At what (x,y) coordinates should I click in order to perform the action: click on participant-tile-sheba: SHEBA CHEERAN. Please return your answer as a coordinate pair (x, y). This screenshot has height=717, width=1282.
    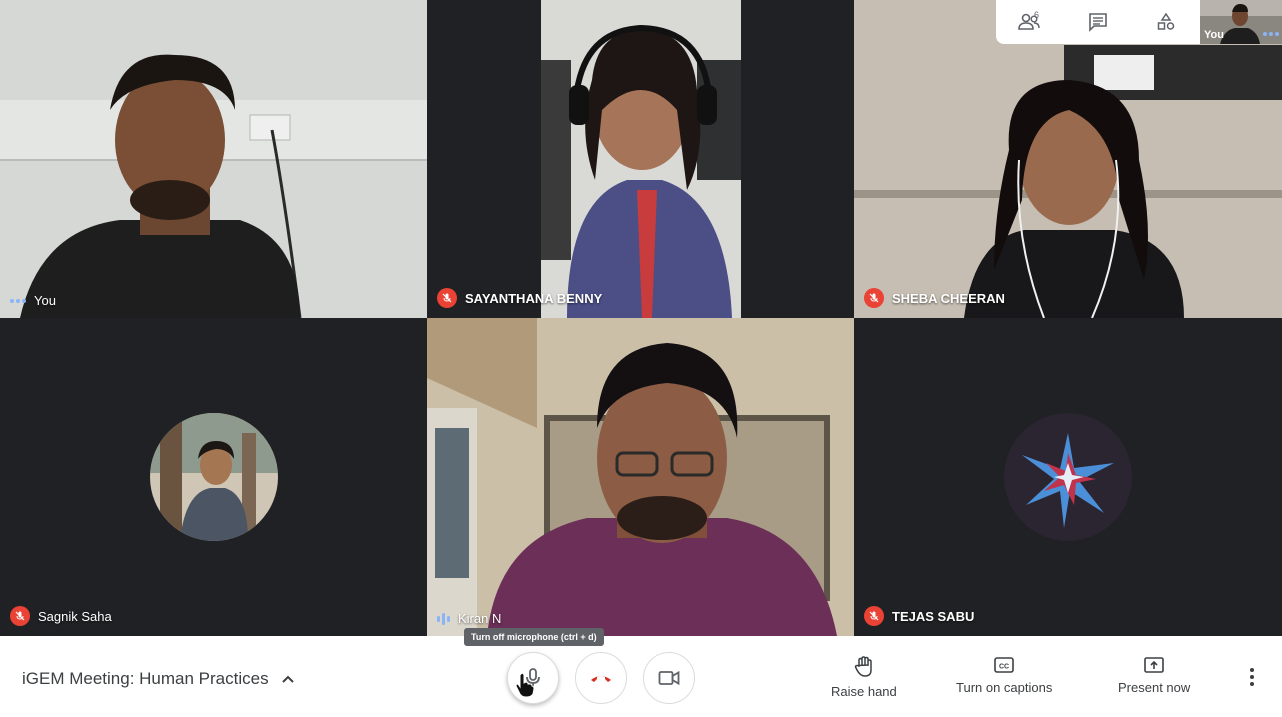
    Looking at the image, I should click on (1068, 159).